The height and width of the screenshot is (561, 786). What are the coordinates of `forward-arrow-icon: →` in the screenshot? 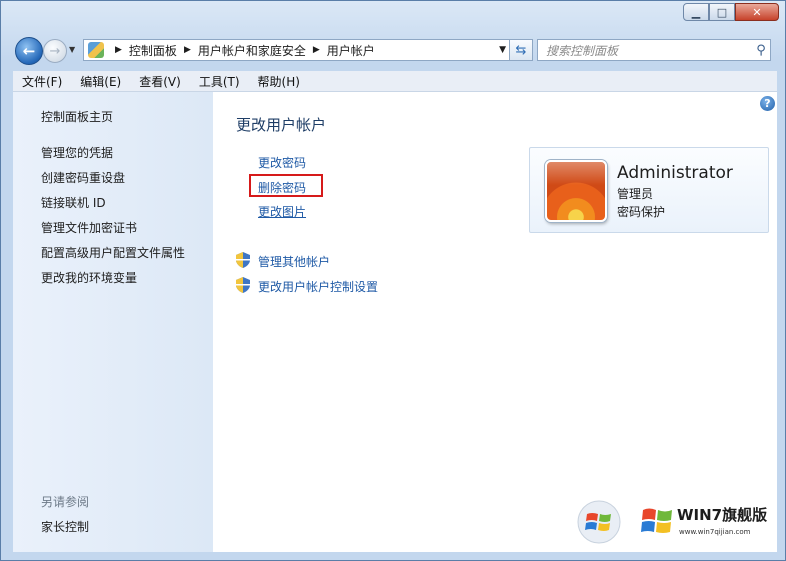 It's located at (55, 51).